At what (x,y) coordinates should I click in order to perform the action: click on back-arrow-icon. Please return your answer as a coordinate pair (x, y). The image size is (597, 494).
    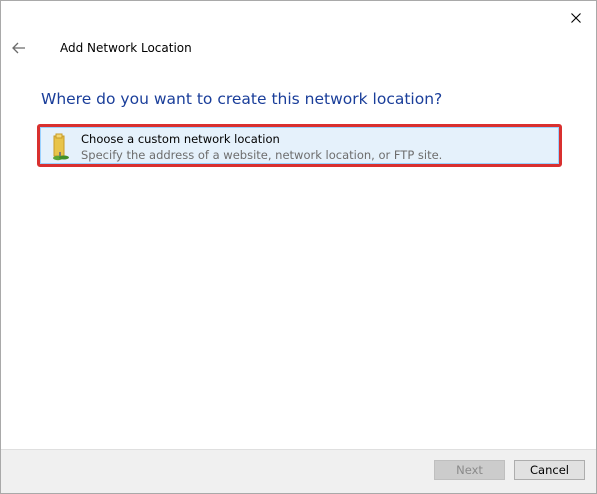
    Looking at the image, I should click on (18, 48).